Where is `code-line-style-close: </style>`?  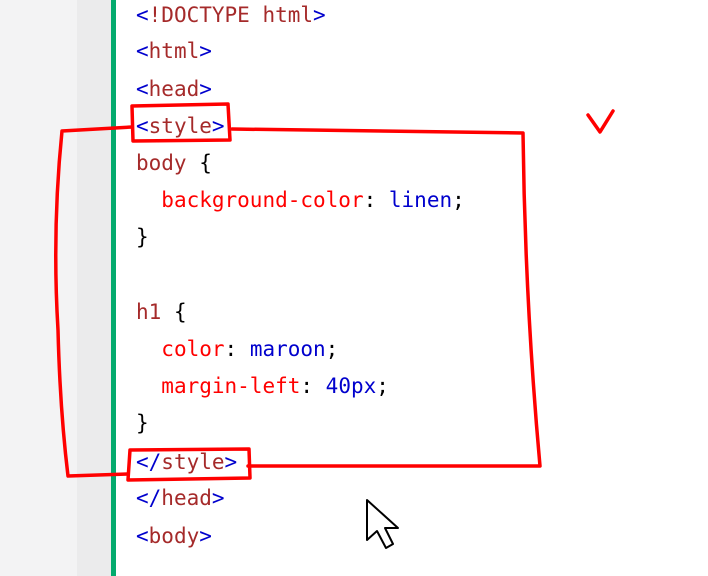 code-line-style-close: </style> is located at coordinates (186, 462).